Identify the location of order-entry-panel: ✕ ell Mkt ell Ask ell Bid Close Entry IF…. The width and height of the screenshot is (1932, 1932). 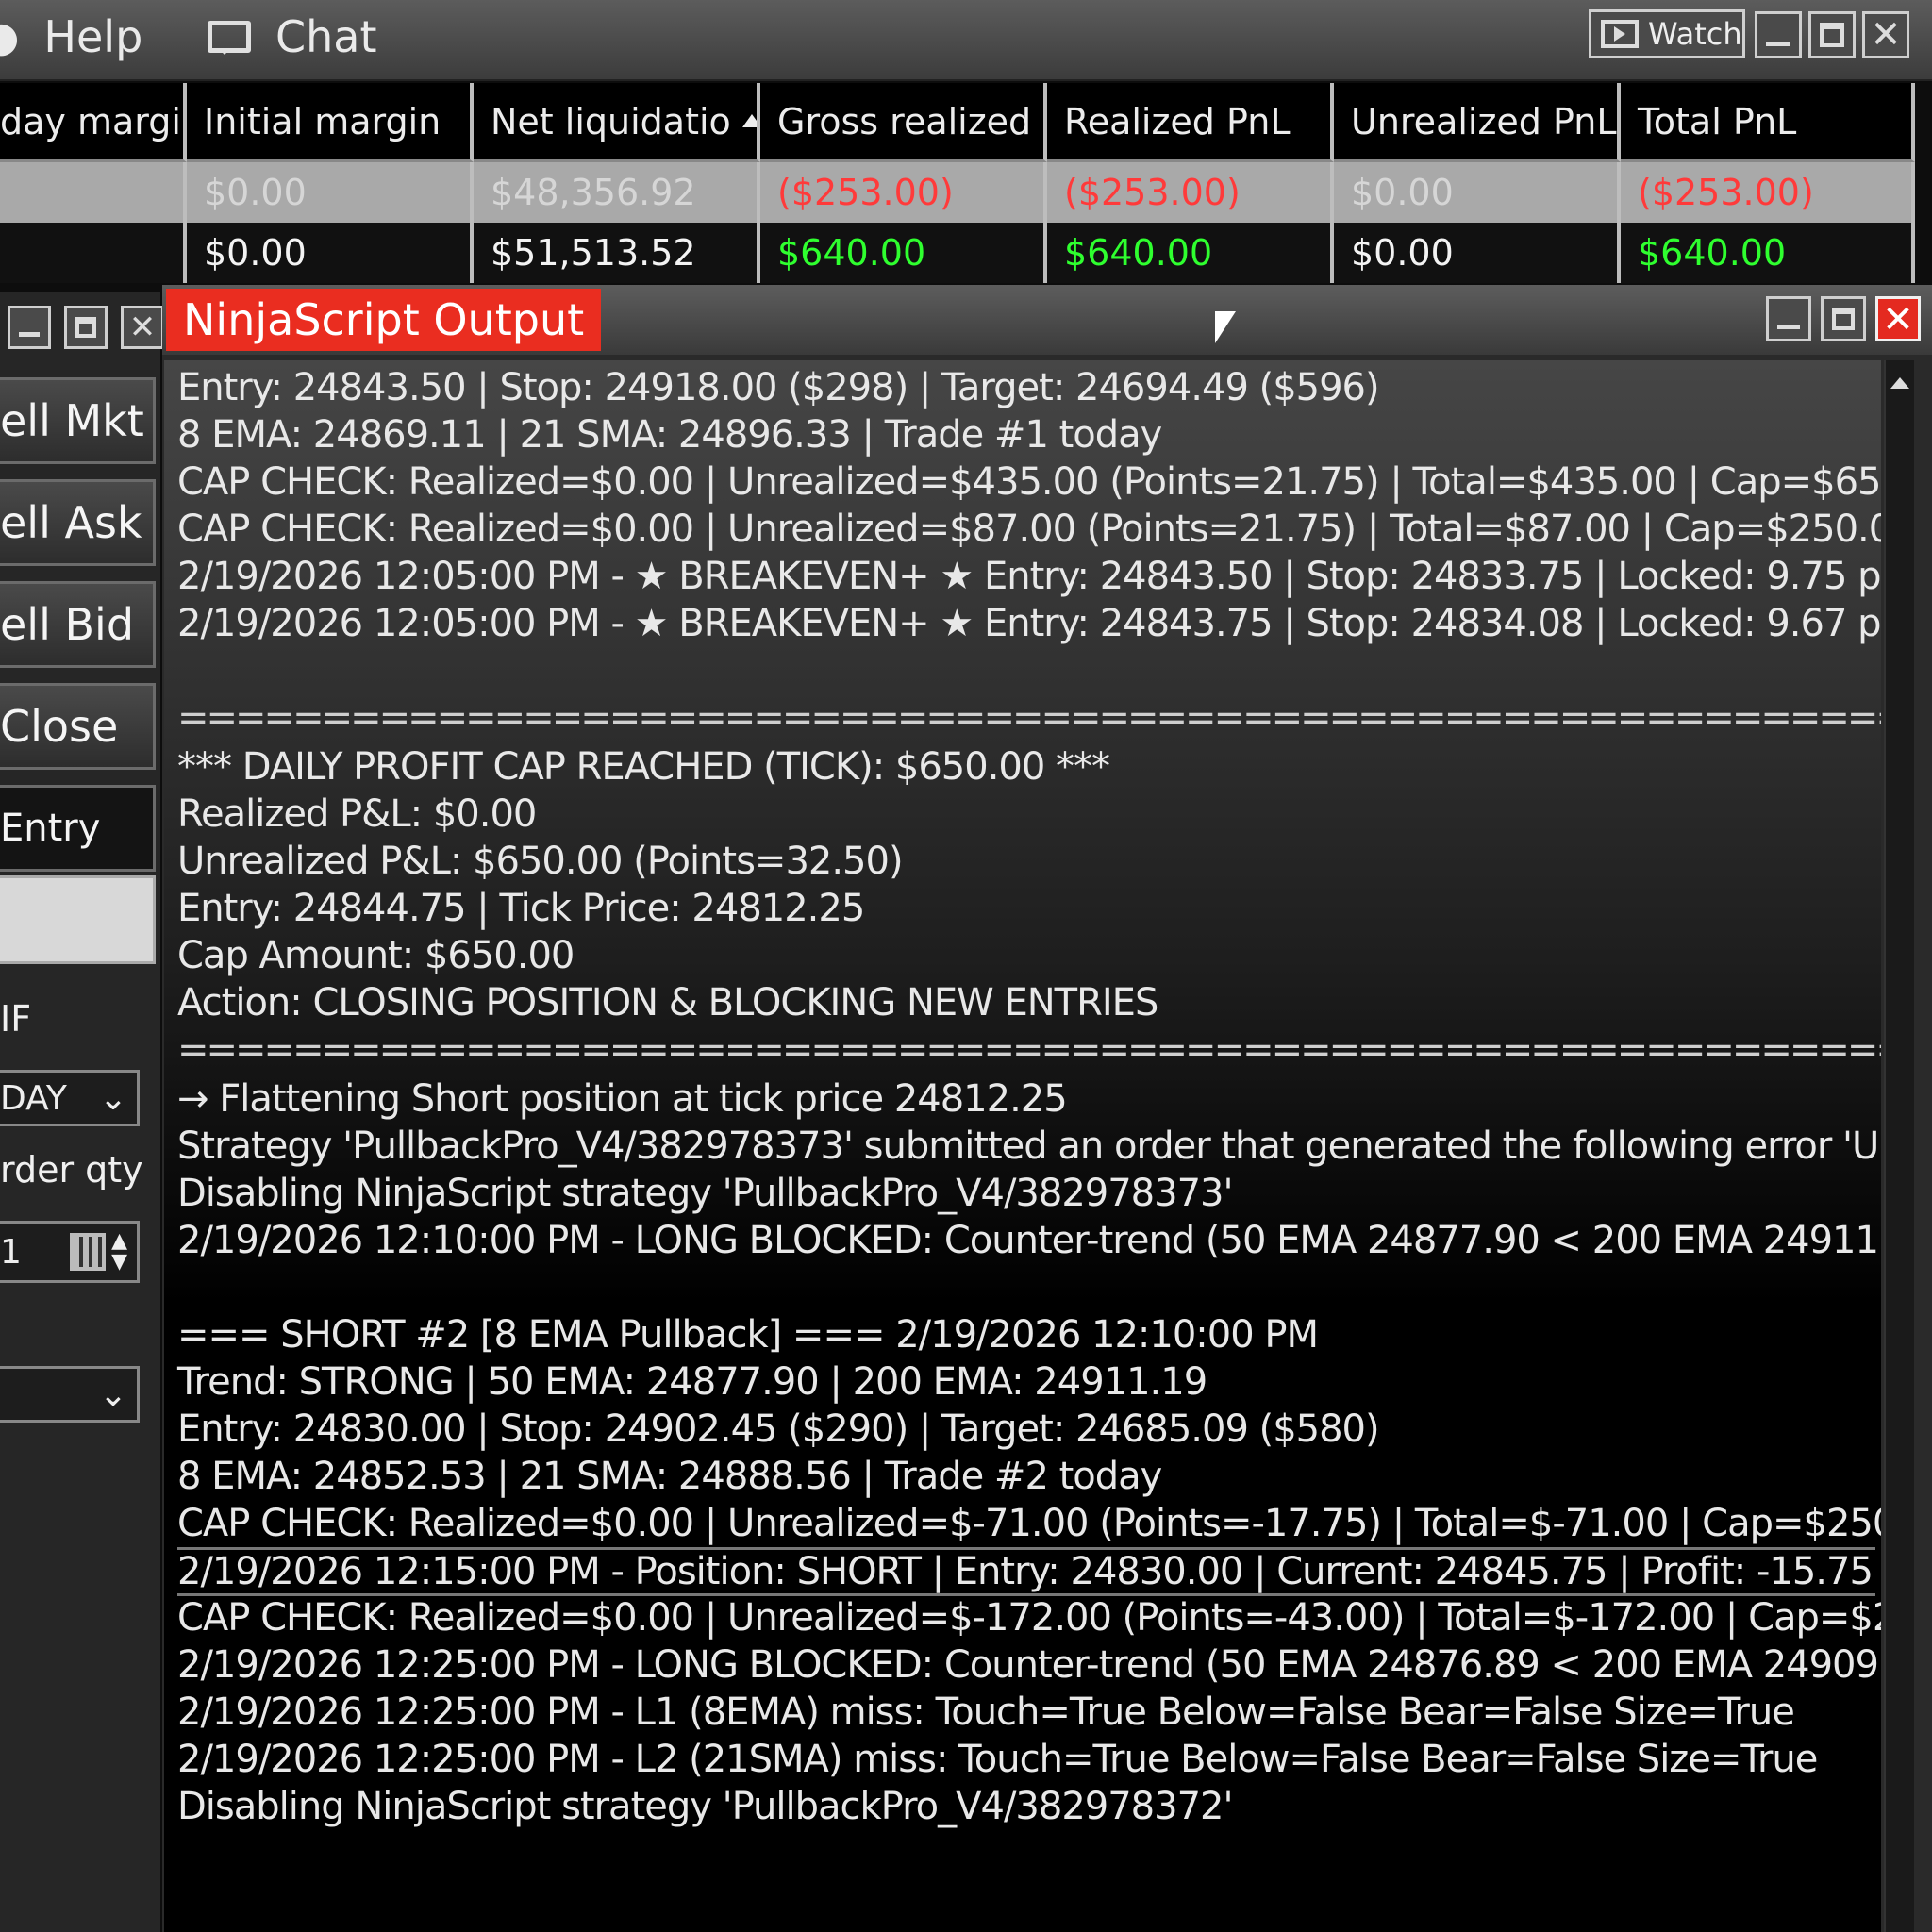
(82, 1112).